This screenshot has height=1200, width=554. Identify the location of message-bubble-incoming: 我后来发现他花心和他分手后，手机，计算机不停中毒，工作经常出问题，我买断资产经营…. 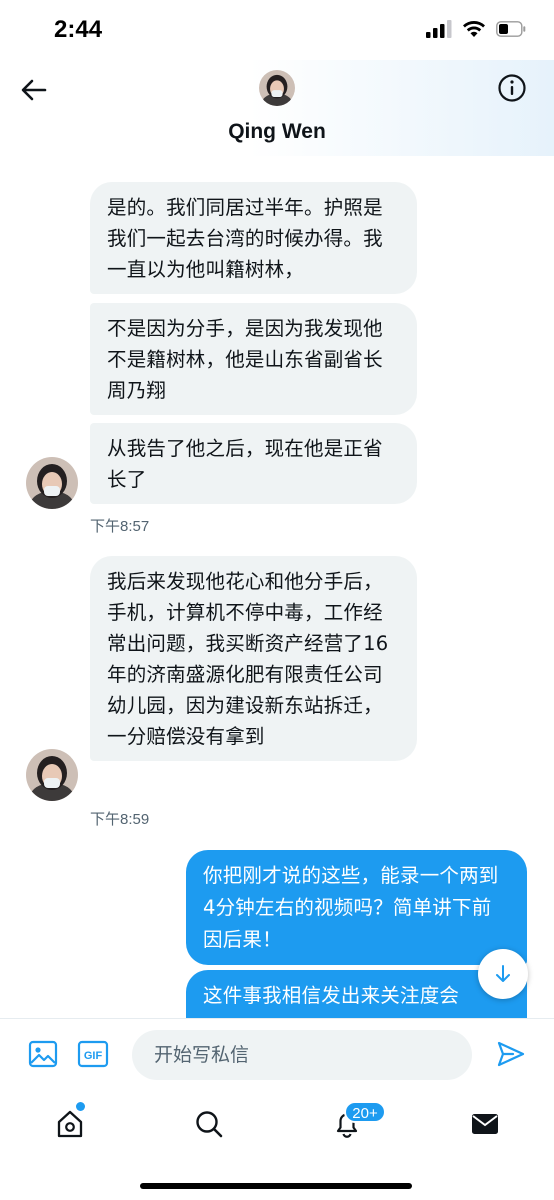
(253, 658).